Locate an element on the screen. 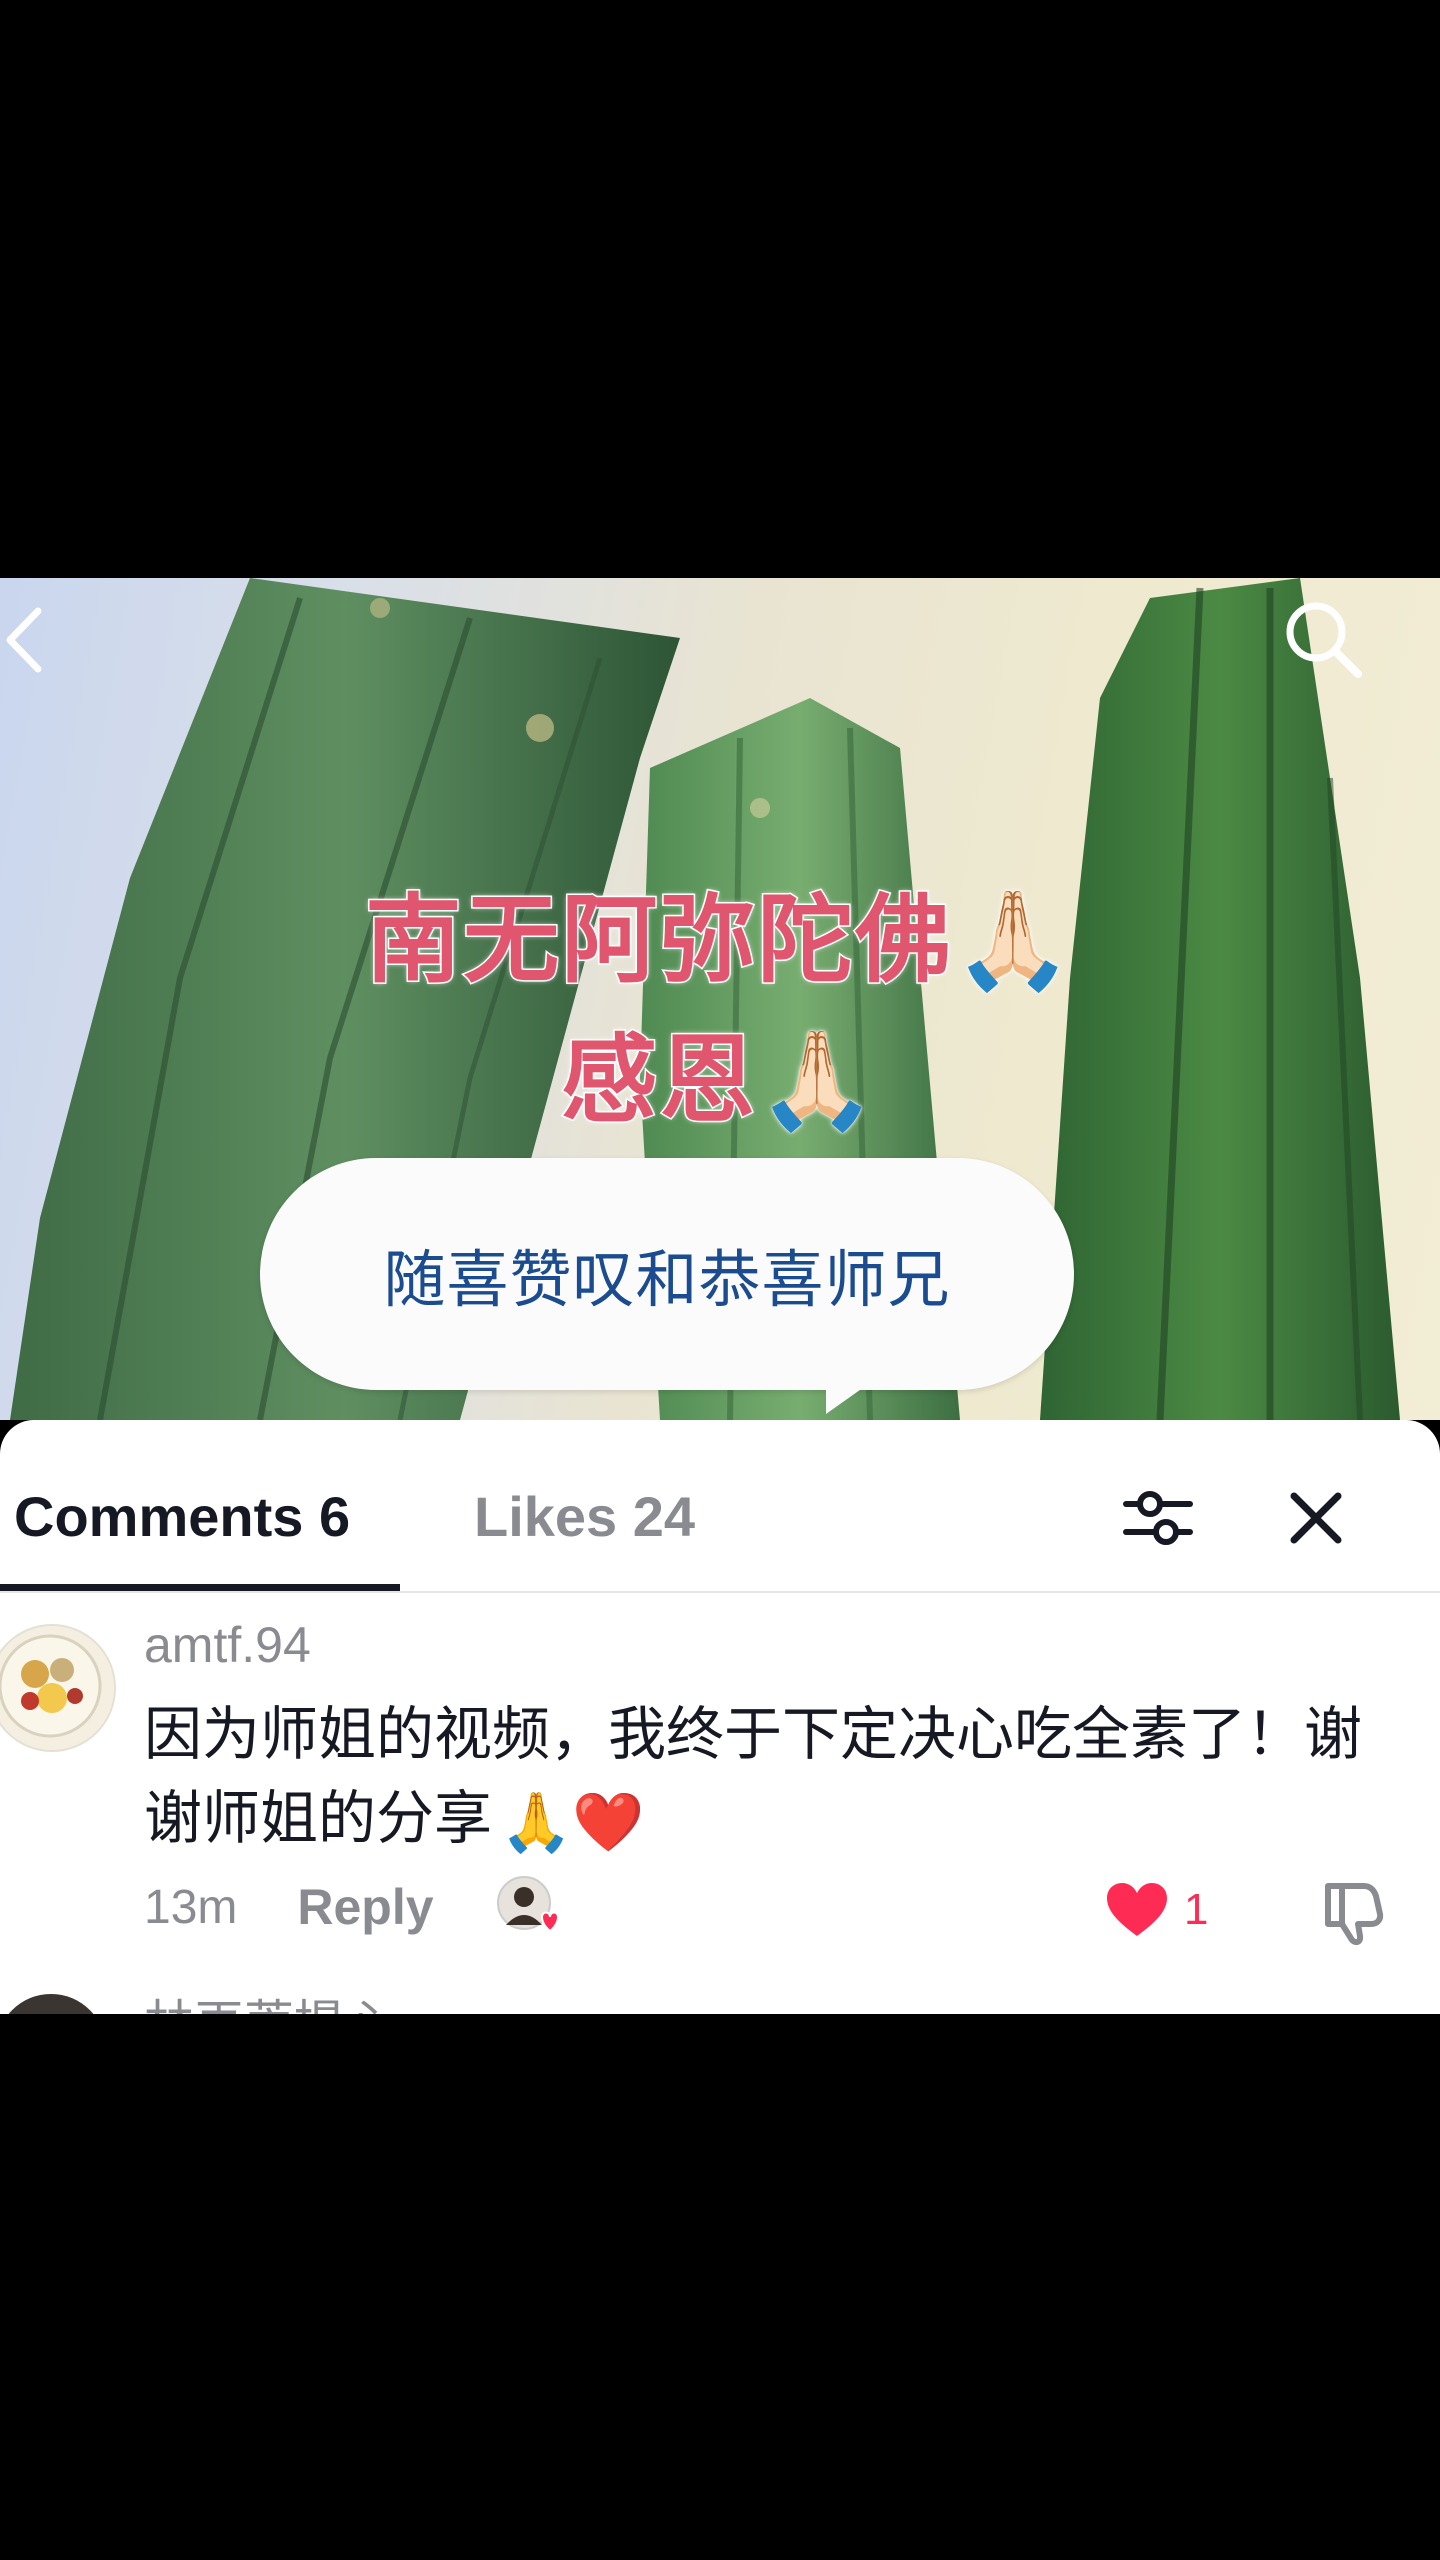  tab-comments: Comments 6 is located at coordinates (182, 1517).